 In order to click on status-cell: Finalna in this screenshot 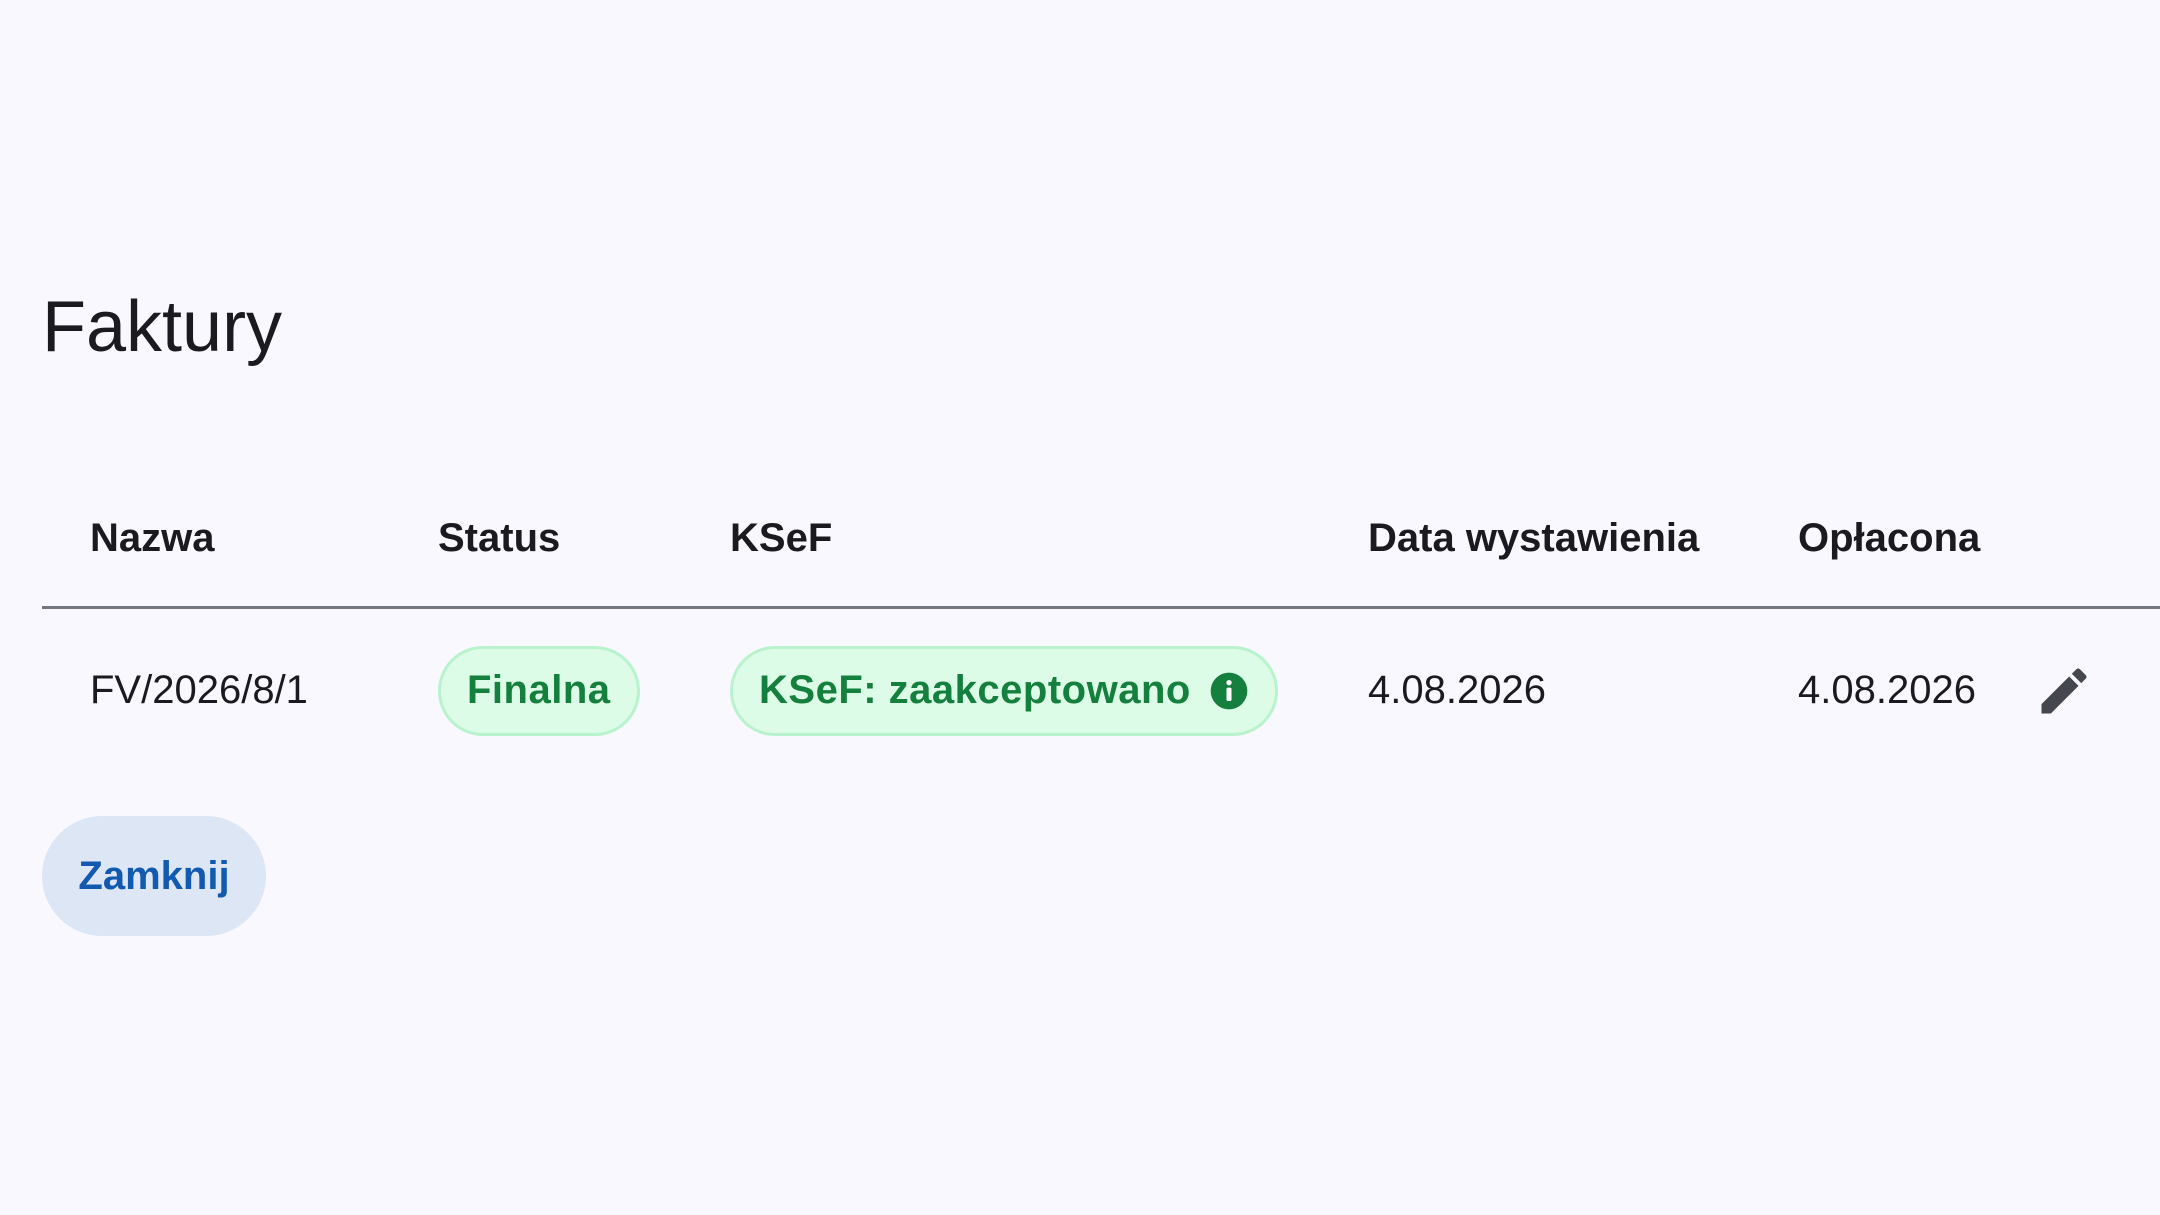, I will do `click(539, 690)`.